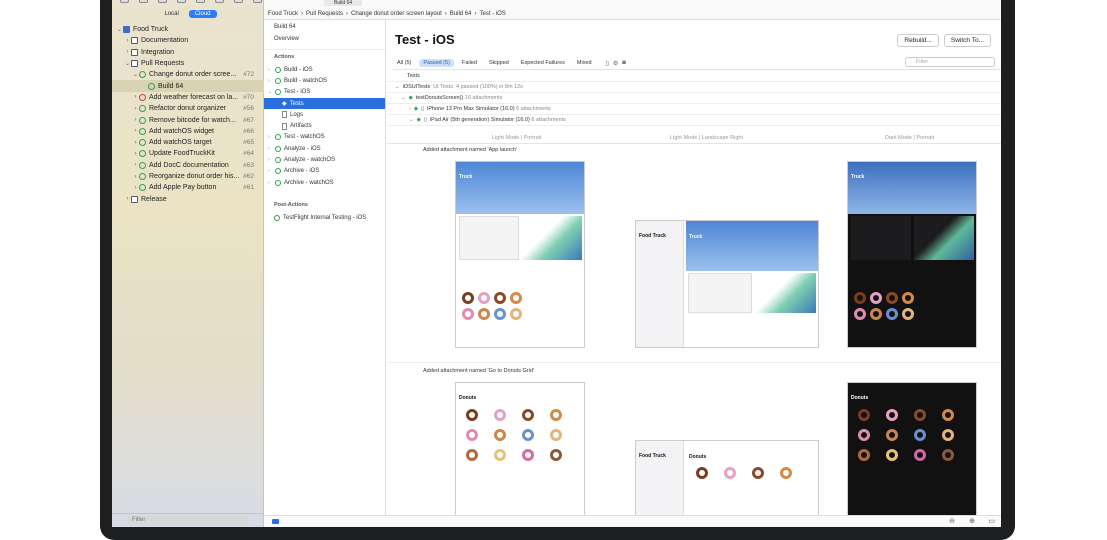 Image resolution: width=1107 pixels, height=540 pixels. What do you see at coordinates (517, 138) in the screenshot?
I see `column-light-portrait: Light Mode | Portrait` at bounding box center [517, 138].